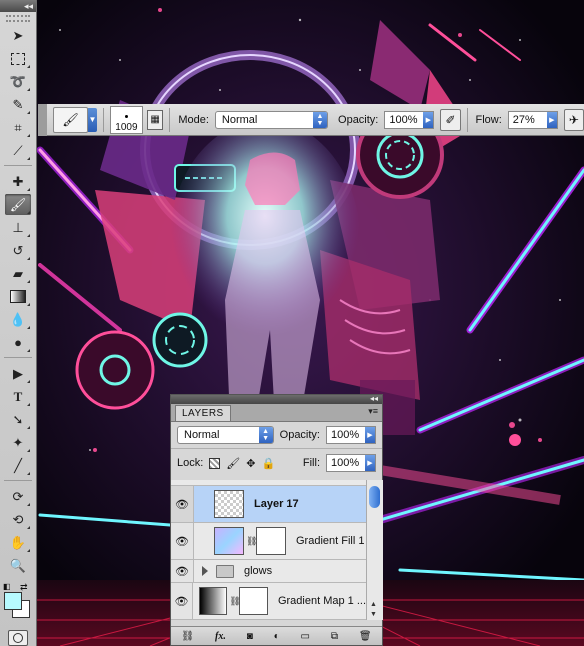  Describe the element at coordinates (18, 442) in the screenshot. I see `custom-shape-tool: ✦` at that location.